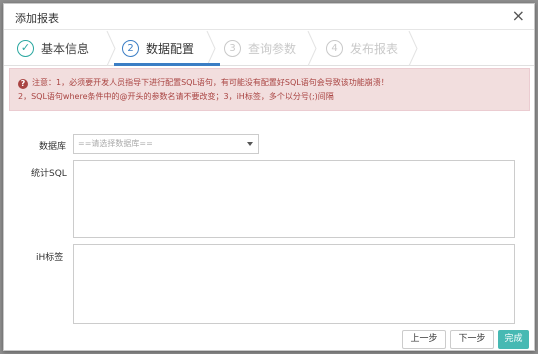 Image resolution: width=538 pixels, height=354 pixels. I want to click on step-label: 基本信息, so click(65, 49).